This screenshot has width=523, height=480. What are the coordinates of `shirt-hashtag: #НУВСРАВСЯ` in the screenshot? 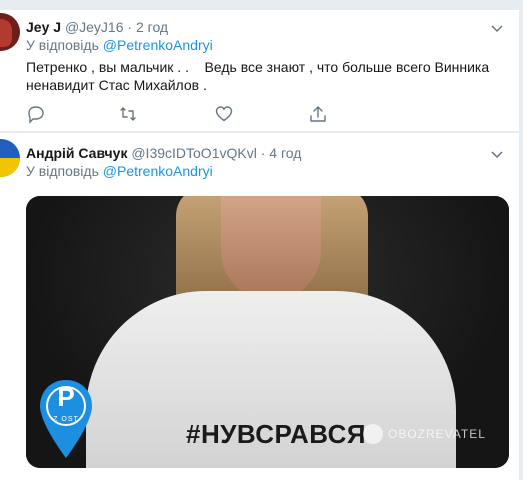 It's located at (276, 434).